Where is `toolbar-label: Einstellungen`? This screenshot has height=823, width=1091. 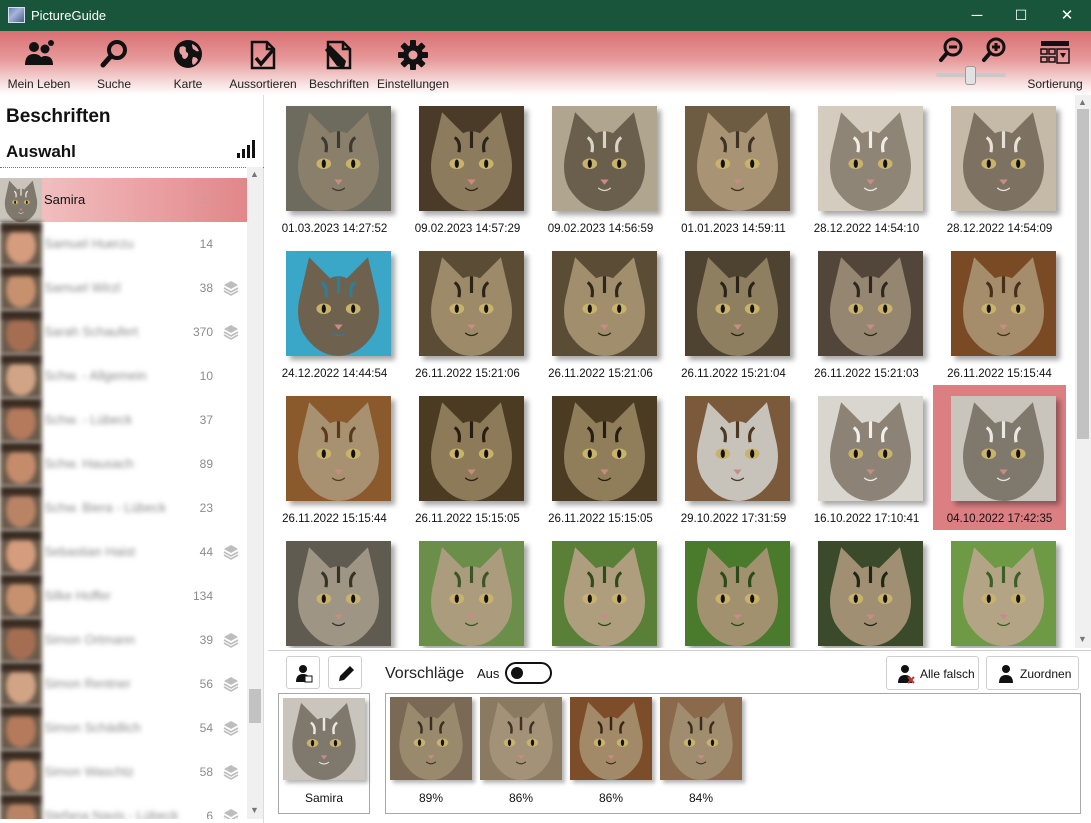
toolbar-label: Einstellungen is located at coordinates (413, 84).